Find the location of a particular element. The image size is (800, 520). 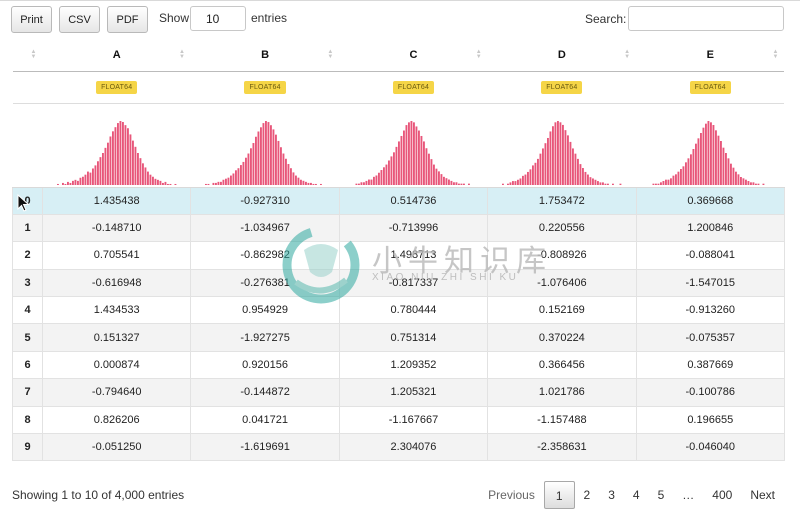

column-header-b: B ▲ ▼ is located at coordinates (265, 56).